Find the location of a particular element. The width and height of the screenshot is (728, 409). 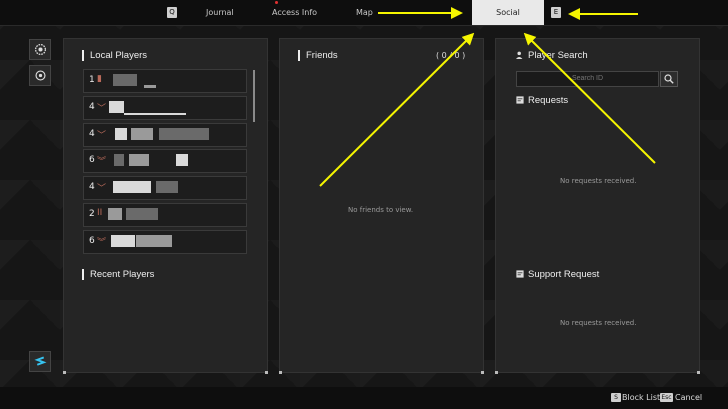

search-icon is located at coordinates (669, 79).